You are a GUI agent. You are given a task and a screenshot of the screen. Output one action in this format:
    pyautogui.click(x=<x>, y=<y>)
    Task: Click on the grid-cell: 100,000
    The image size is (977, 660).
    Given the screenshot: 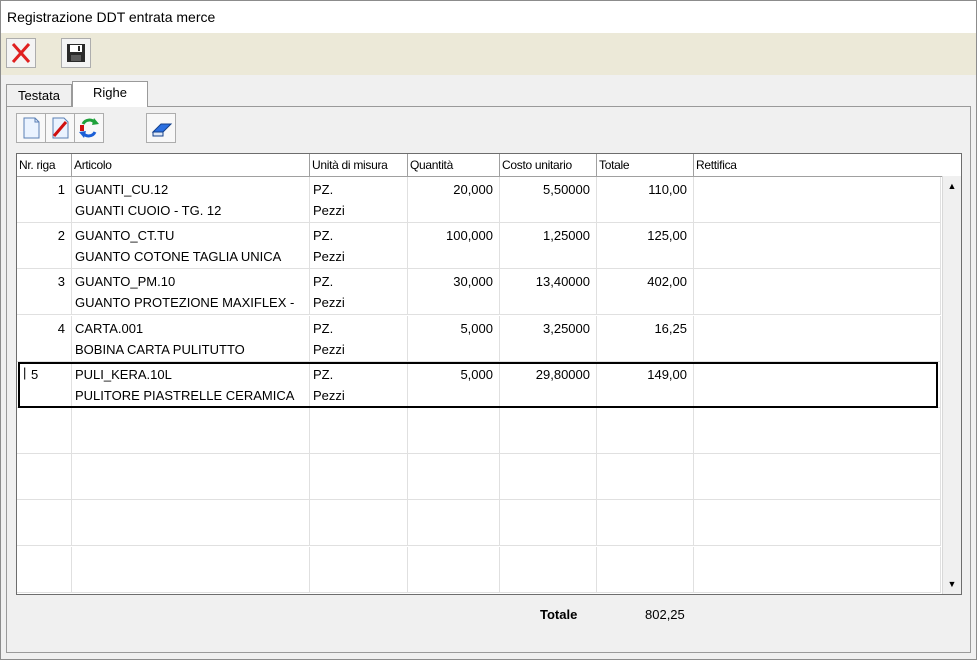 What is the action you would take?
    pyautogui.click(x=454, y=246)
    